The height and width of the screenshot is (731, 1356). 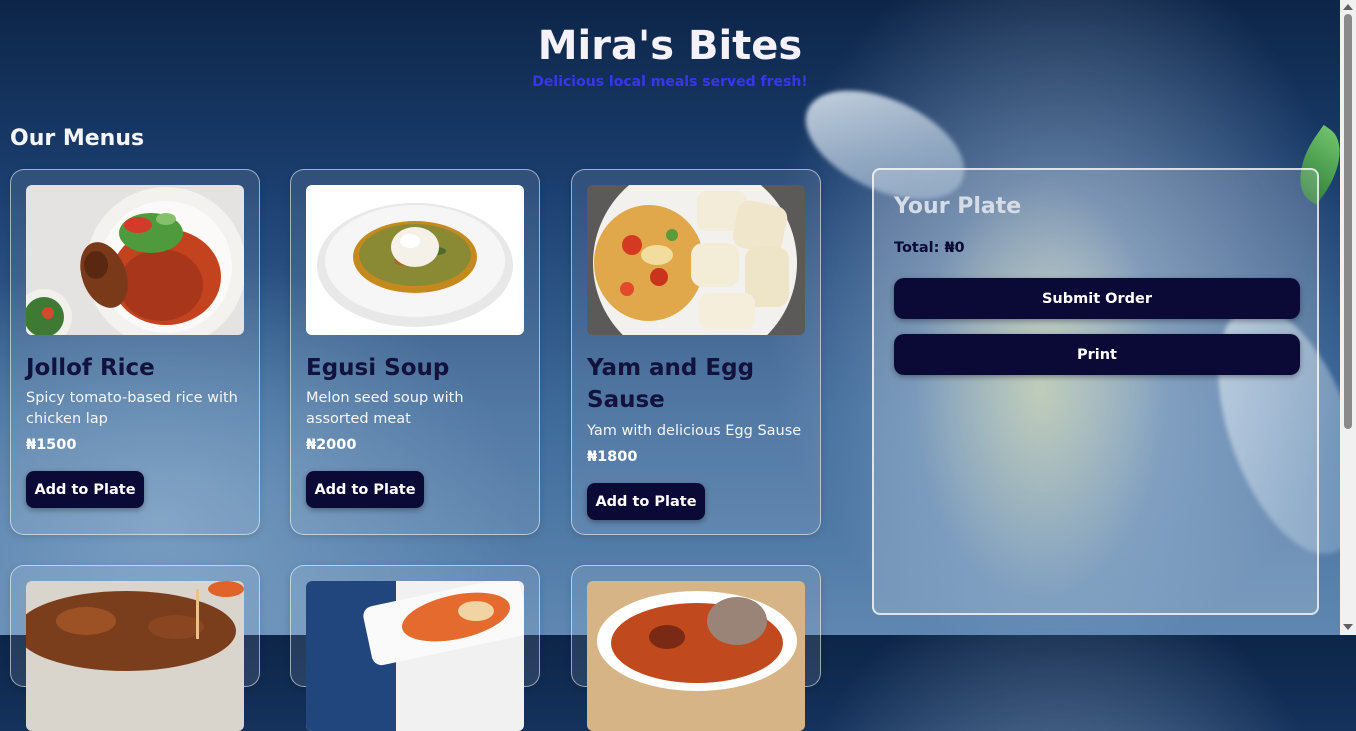 What do you see at coordinates (385, 408) in the screenshot?
I see `menu-item-description: Melon seed soup with assorted meat` at bounding box center [385, 408].